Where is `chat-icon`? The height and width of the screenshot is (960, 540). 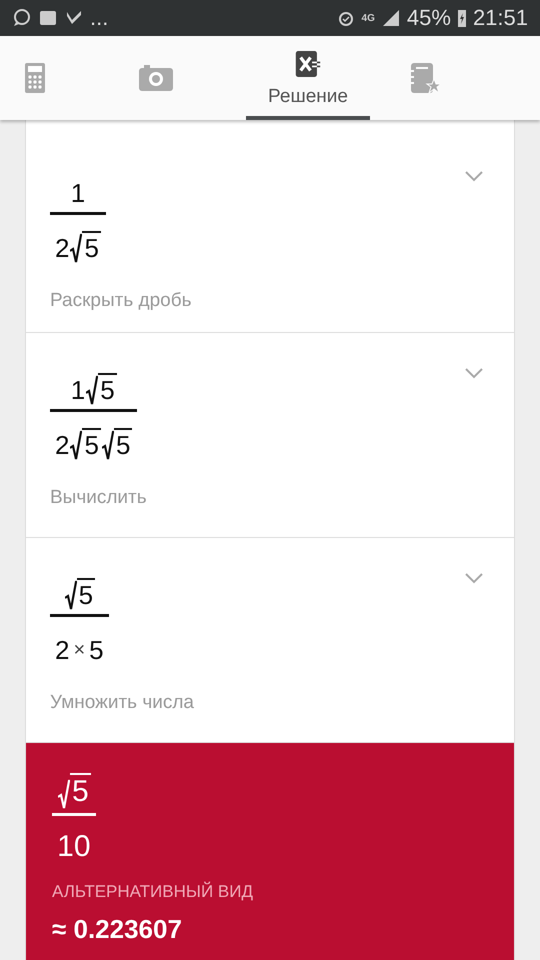 chat-icon is located at coordinates (22, 18).